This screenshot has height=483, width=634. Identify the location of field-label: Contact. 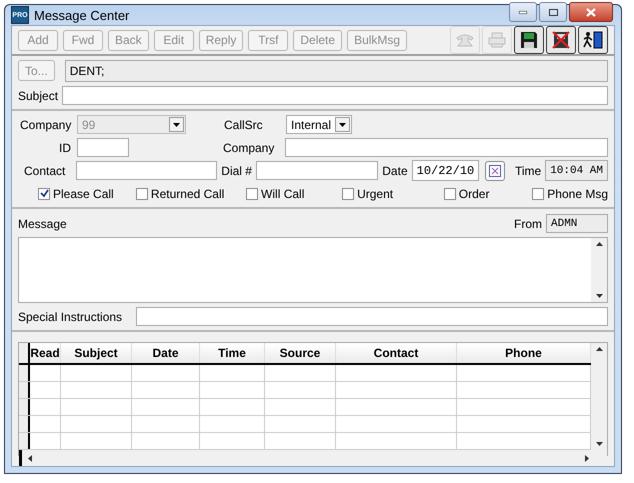
(44, 171).